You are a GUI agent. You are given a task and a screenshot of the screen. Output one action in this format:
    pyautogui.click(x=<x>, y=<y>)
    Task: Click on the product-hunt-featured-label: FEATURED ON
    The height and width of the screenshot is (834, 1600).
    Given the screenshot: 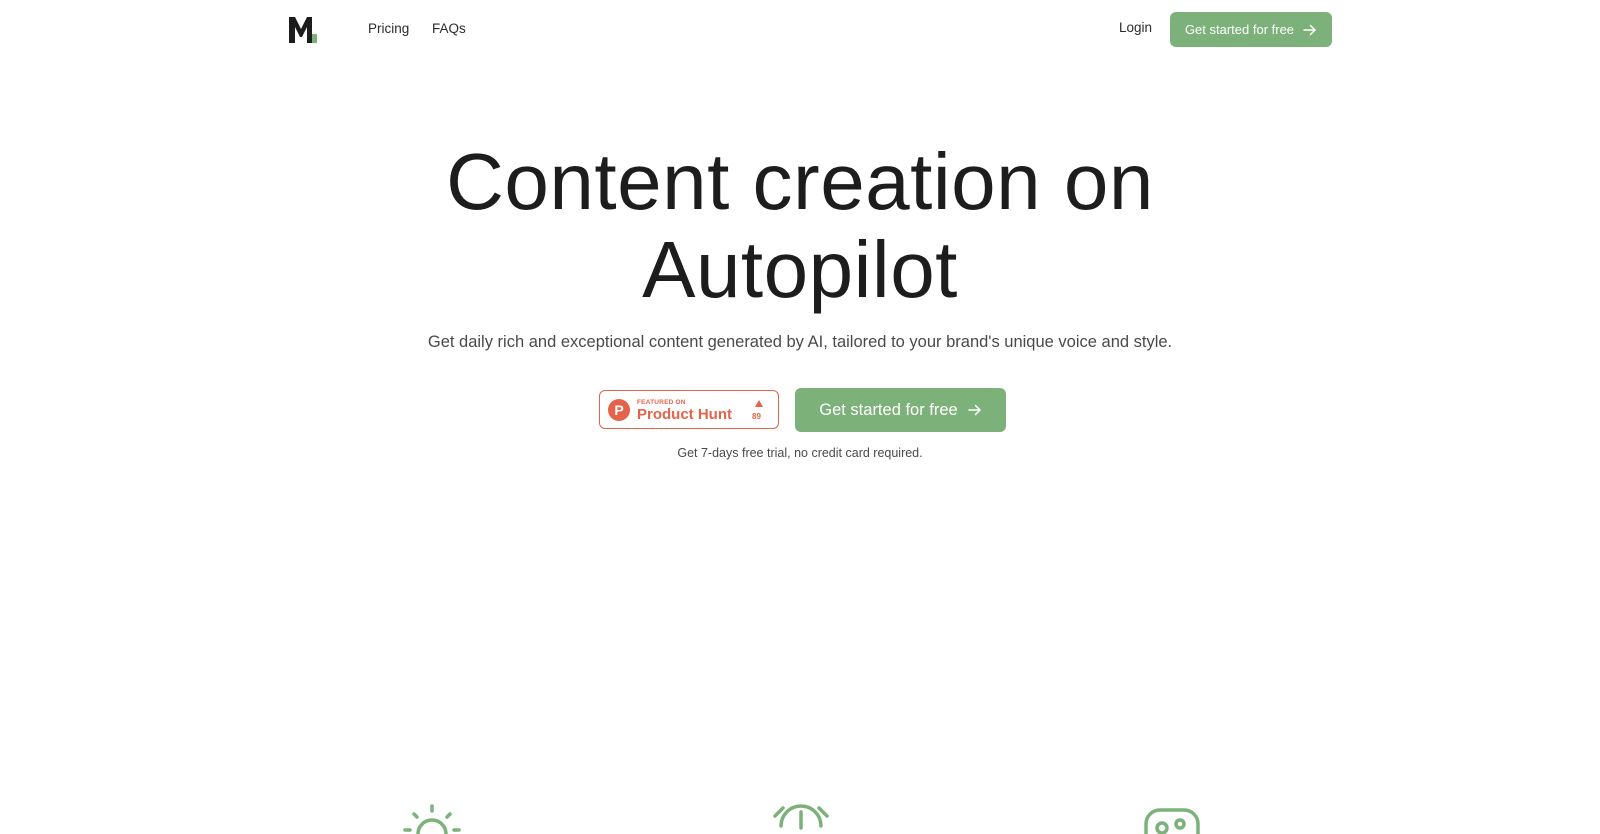 What is the action you would take?
    pyautogui.click(x=661, y=402)
    